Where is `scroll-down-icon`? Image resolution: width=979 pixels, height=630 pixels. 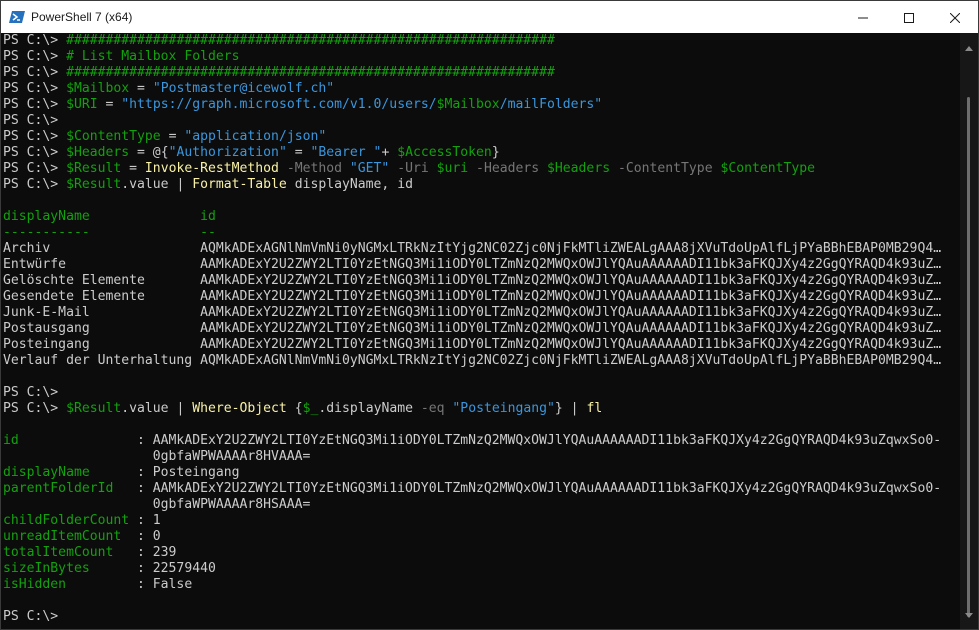 scroll-down-icon is located at coordinates (969, 615).